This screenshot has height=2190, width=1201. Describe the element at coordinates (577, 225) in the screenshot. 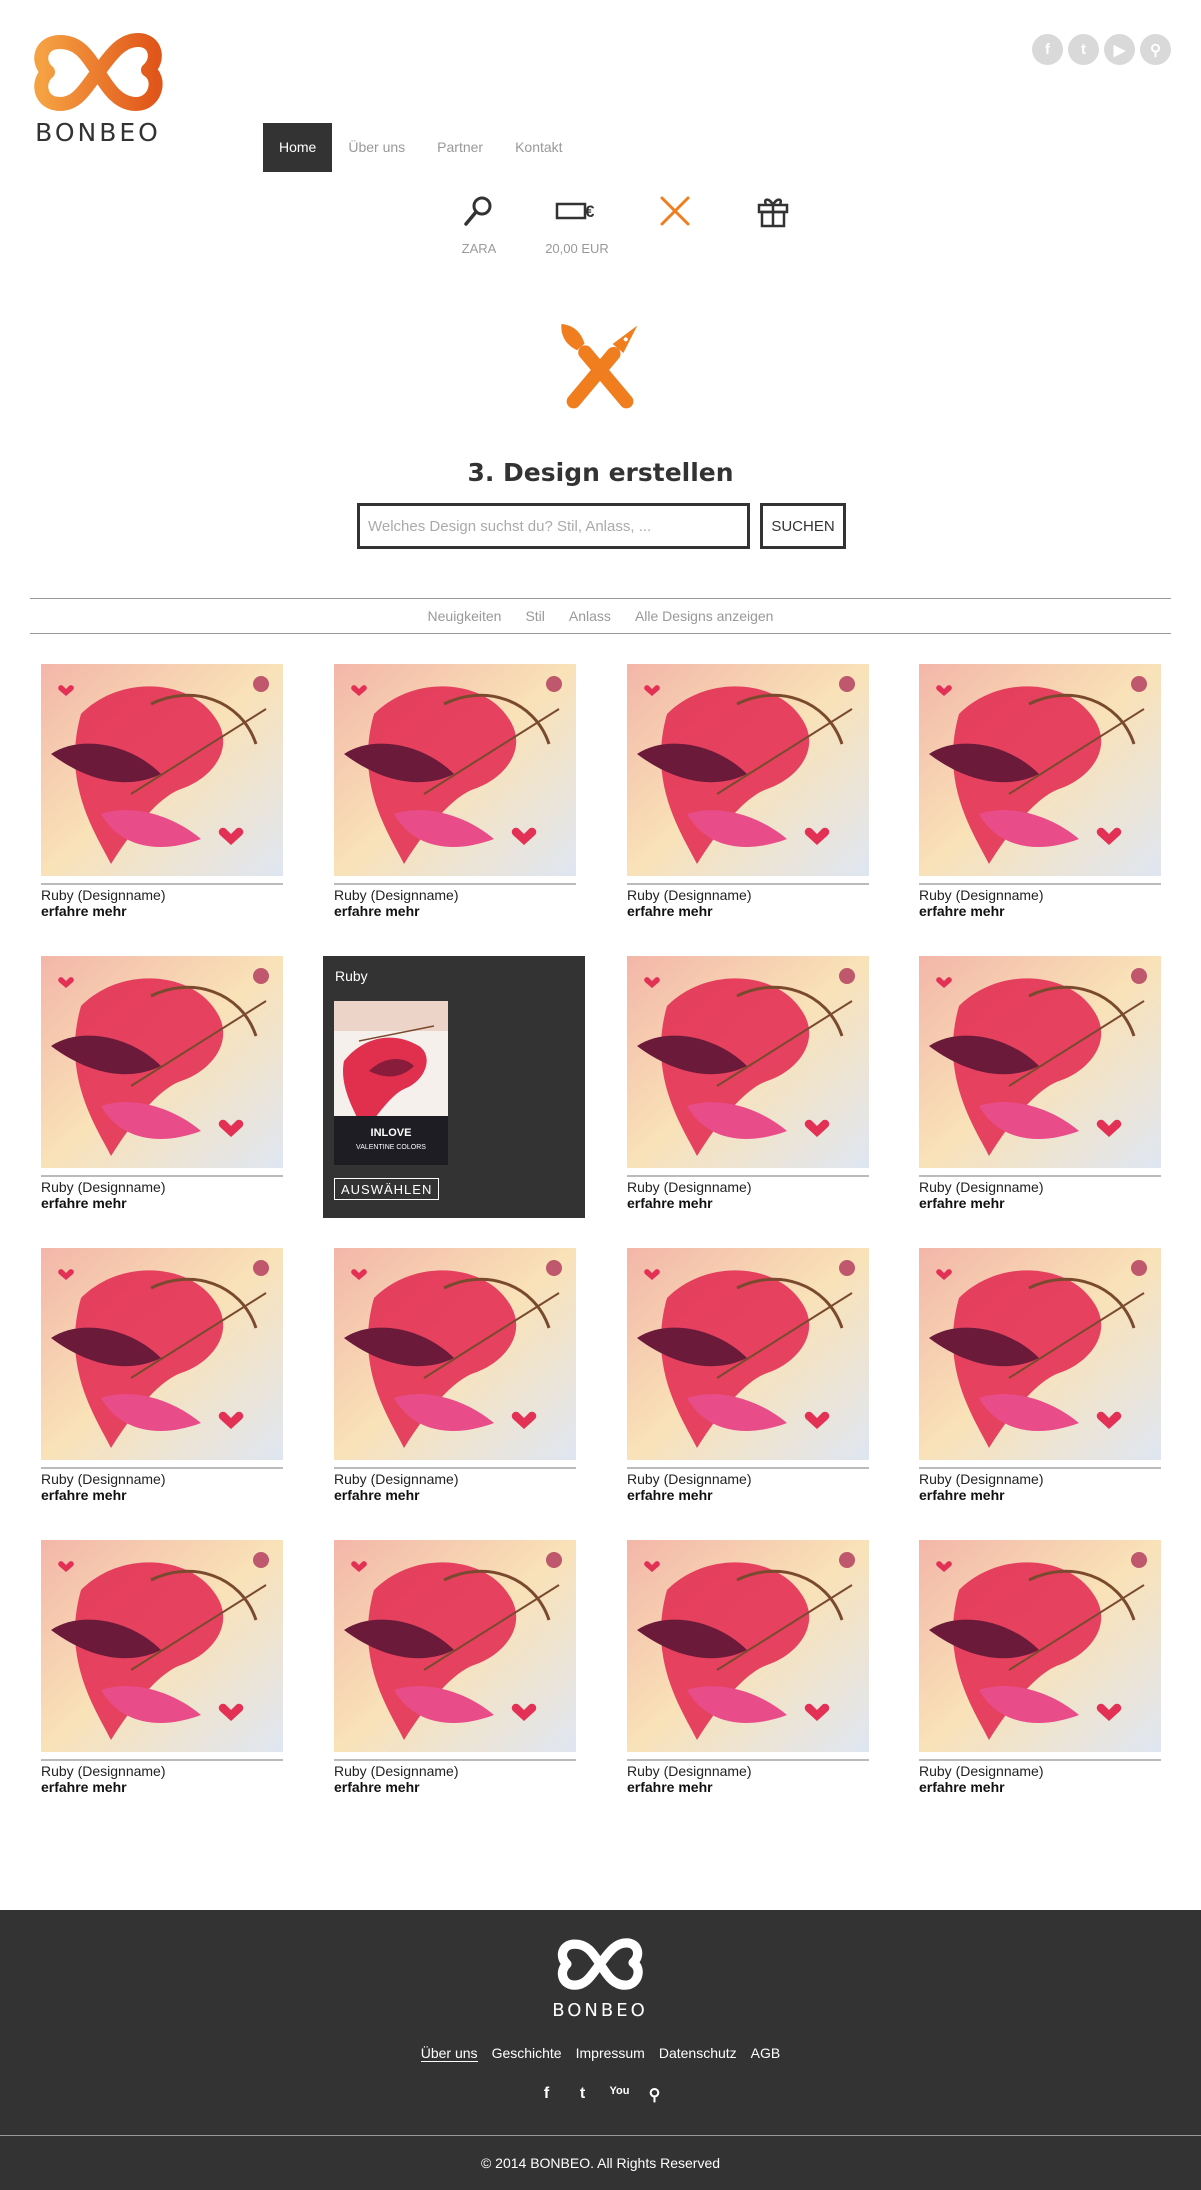

I see `step-value: € 20,00 EUR` at that location.